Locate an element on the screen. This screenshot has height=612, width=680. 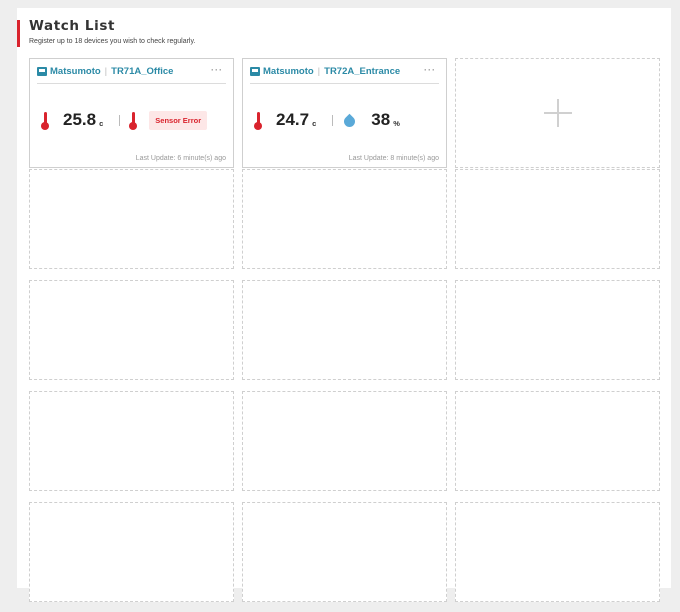
temperature-value: 25.8 is located at coordinates (80, 119).